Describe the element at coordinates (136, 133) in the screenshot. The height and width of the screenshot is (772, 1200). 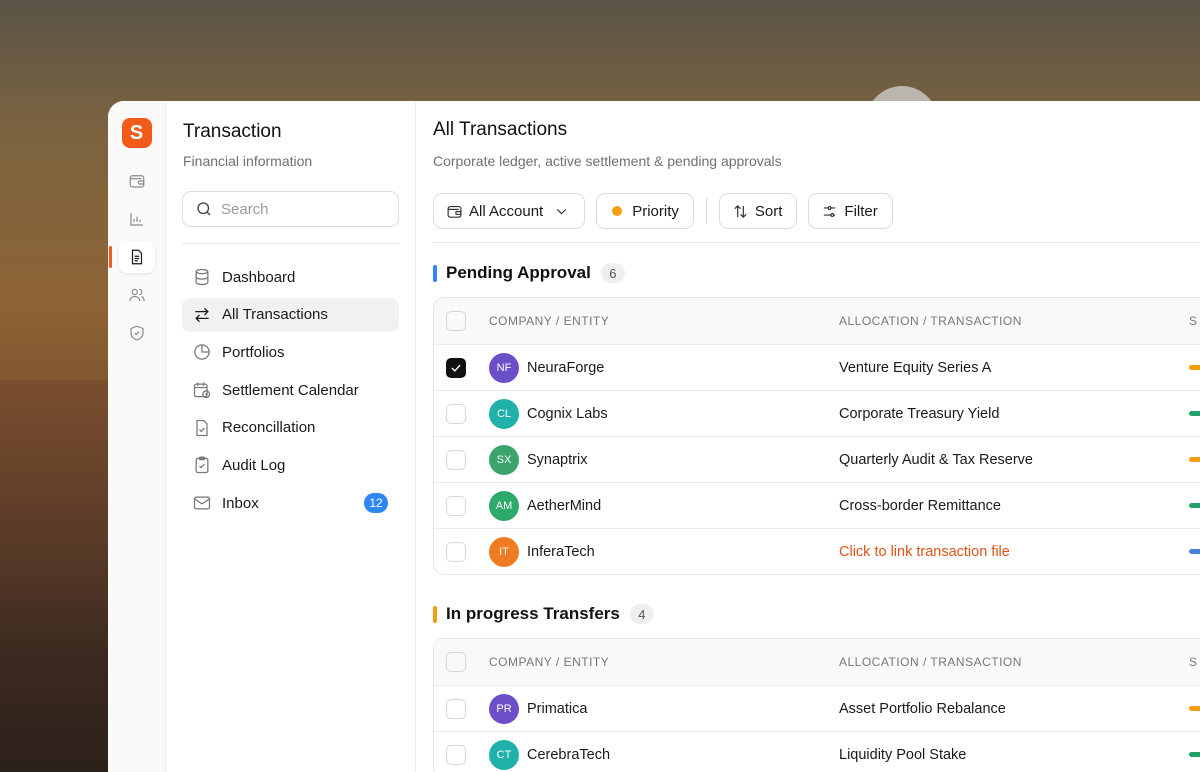
I see `app-logo: S` at that location.